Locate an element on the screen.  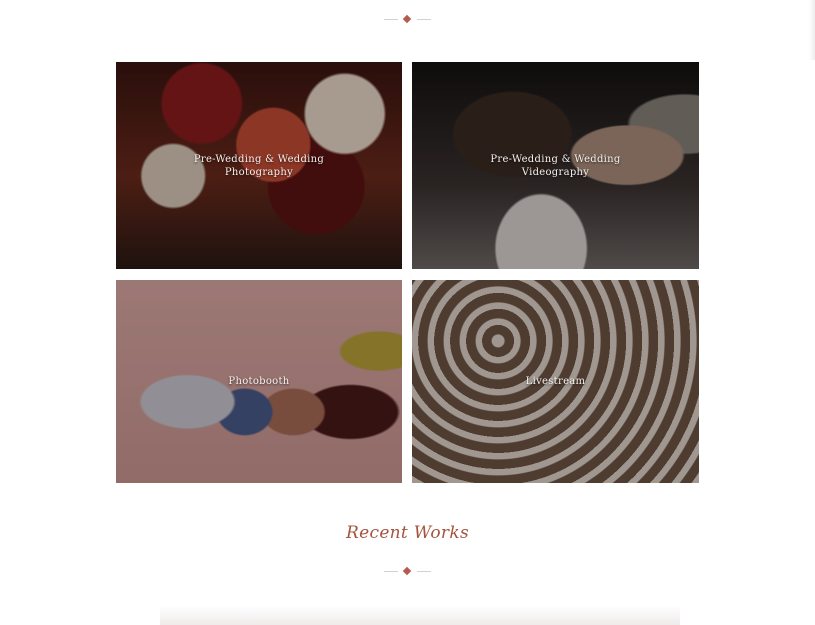
service-tile-photobooth: Photobooth is located at coordinates (259, 381).